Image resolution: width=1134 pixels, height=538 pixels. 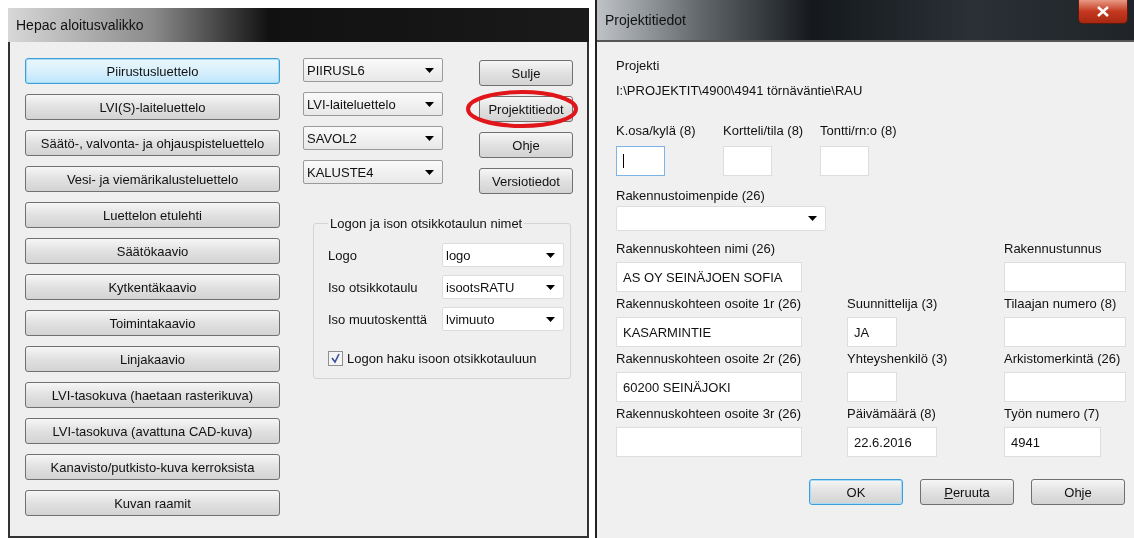 I want to click on action-button: Sulje, so click(x=526, y=73).